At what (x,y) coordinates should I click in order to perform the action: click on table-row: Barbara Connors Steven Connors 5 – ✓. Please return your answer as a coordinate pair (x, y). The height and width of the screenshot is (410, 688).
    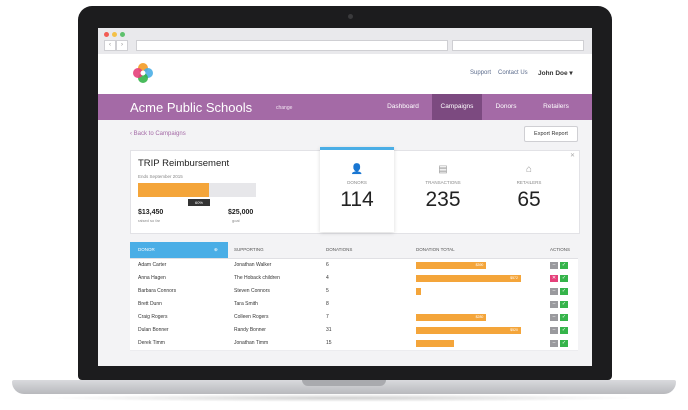
    Looking at the image, I should click on (354, 292).